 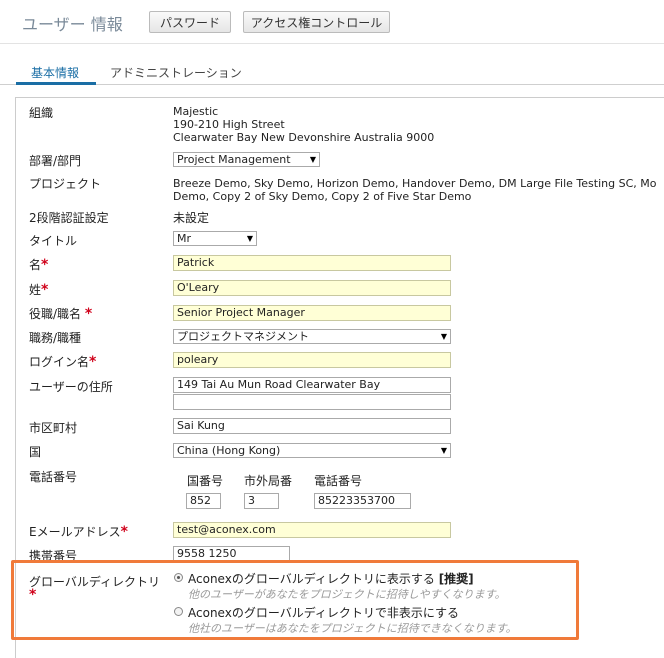 What do you see at coordinates (456, 579) in the screenshot?
I see `recommended-badge: [推奨]` at bounding box center [456, 579].